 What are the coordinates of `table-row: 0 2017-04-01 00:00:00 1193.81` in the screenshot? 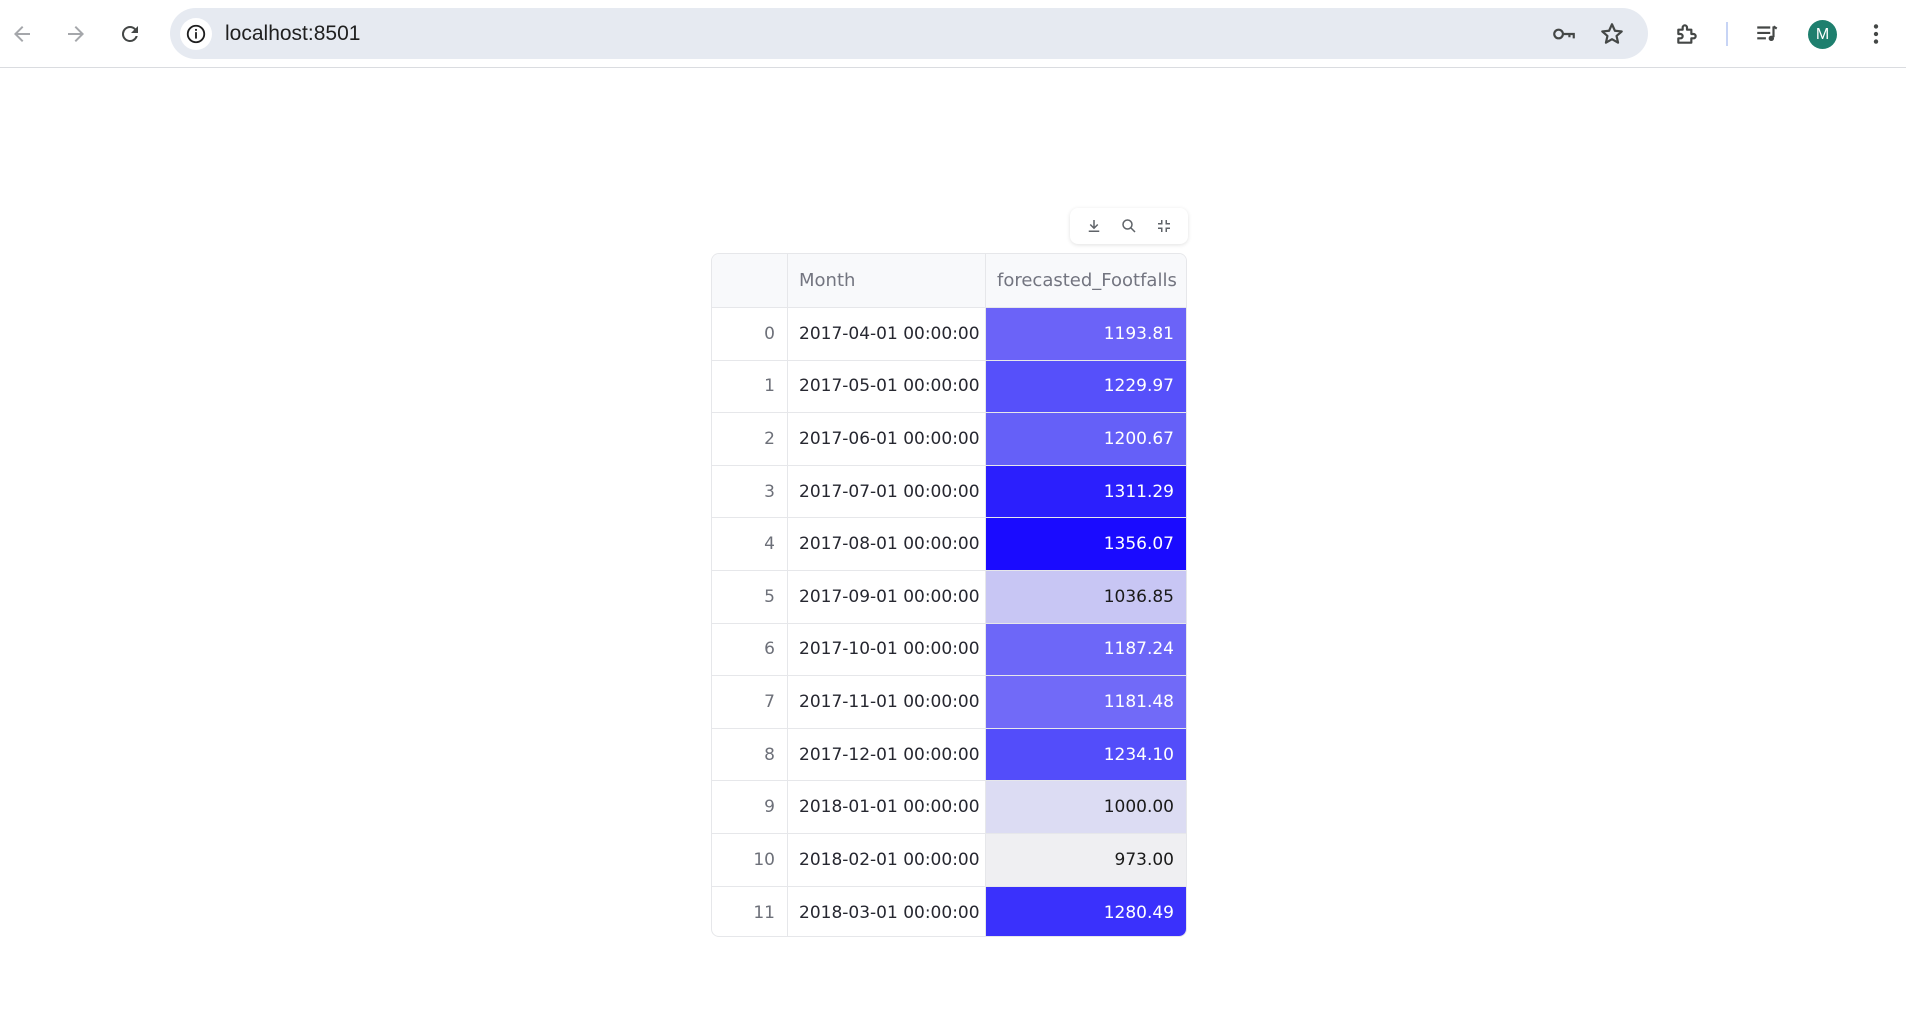 It's located at (949, 334).